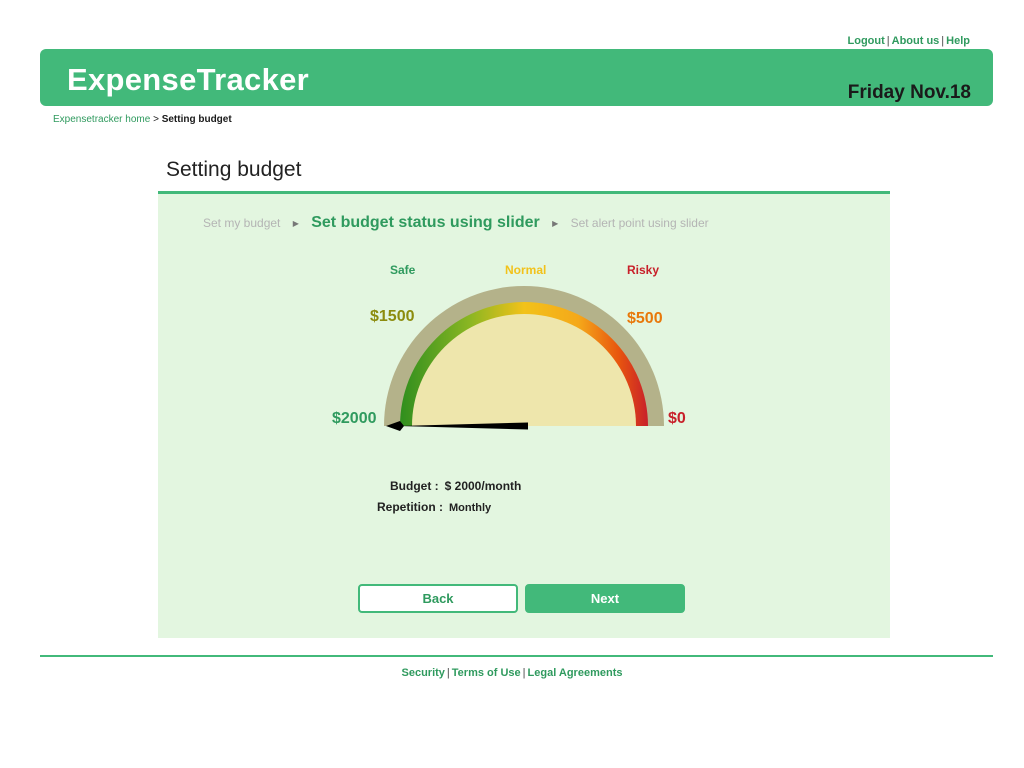 Image resolution: width=1024 pixels, height=768 pixels. I want to click on repetition-info: Repetition : Monthly, so click(434, 507).